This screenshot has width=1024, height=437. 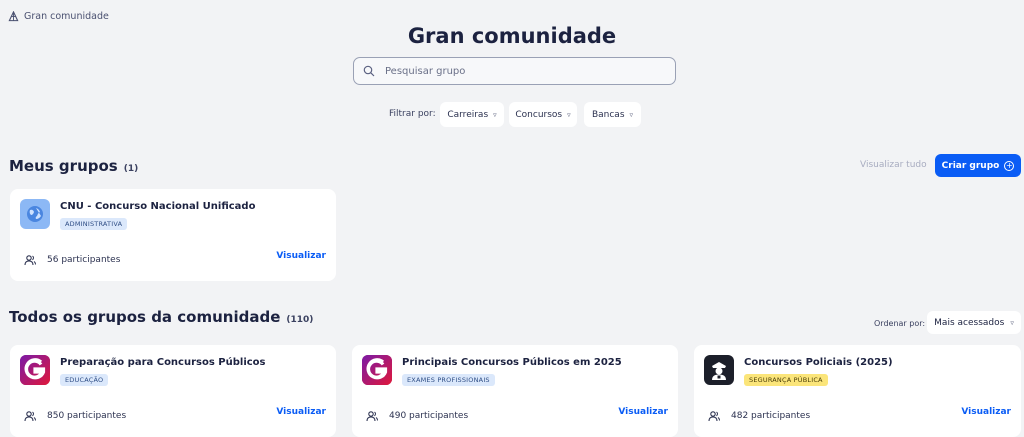 What do you see at coordinates (369, 71) in the screenshot?
I see `search-icon` at bounding box center [369, 71].